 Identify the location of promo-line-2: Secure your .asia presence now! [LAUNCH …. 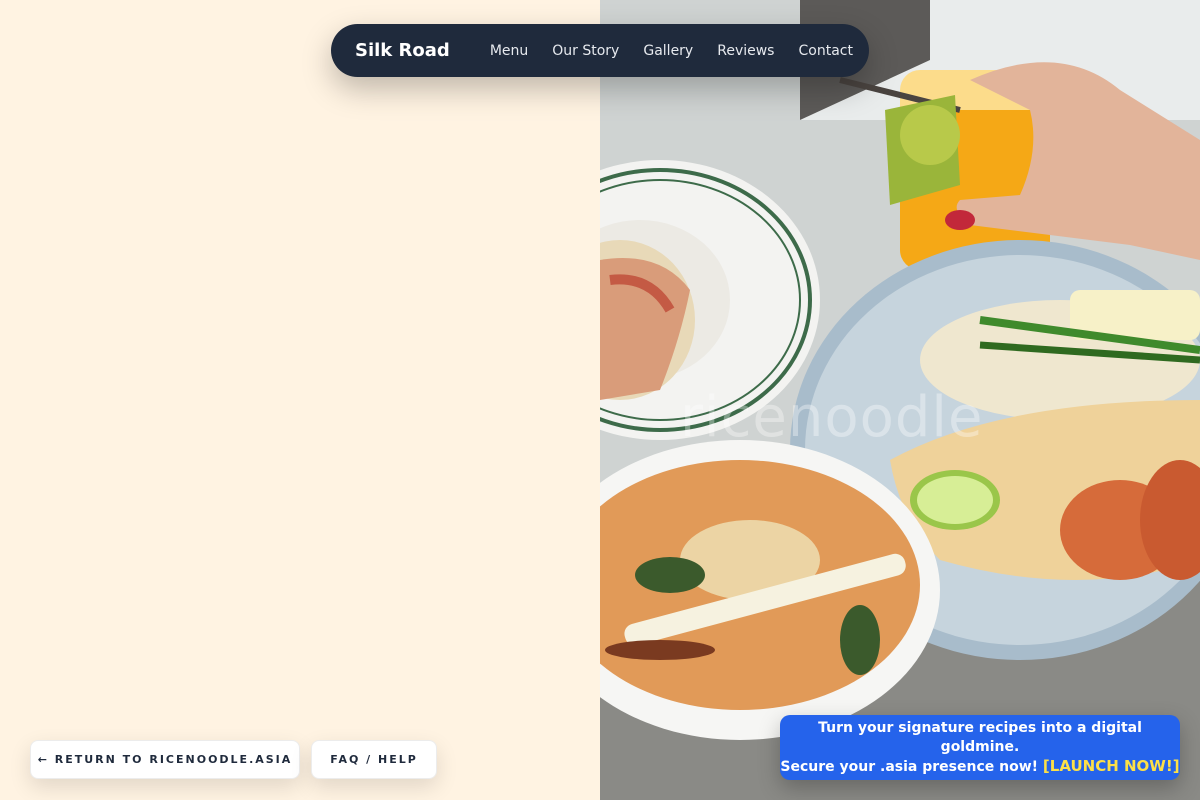
(980, 767).